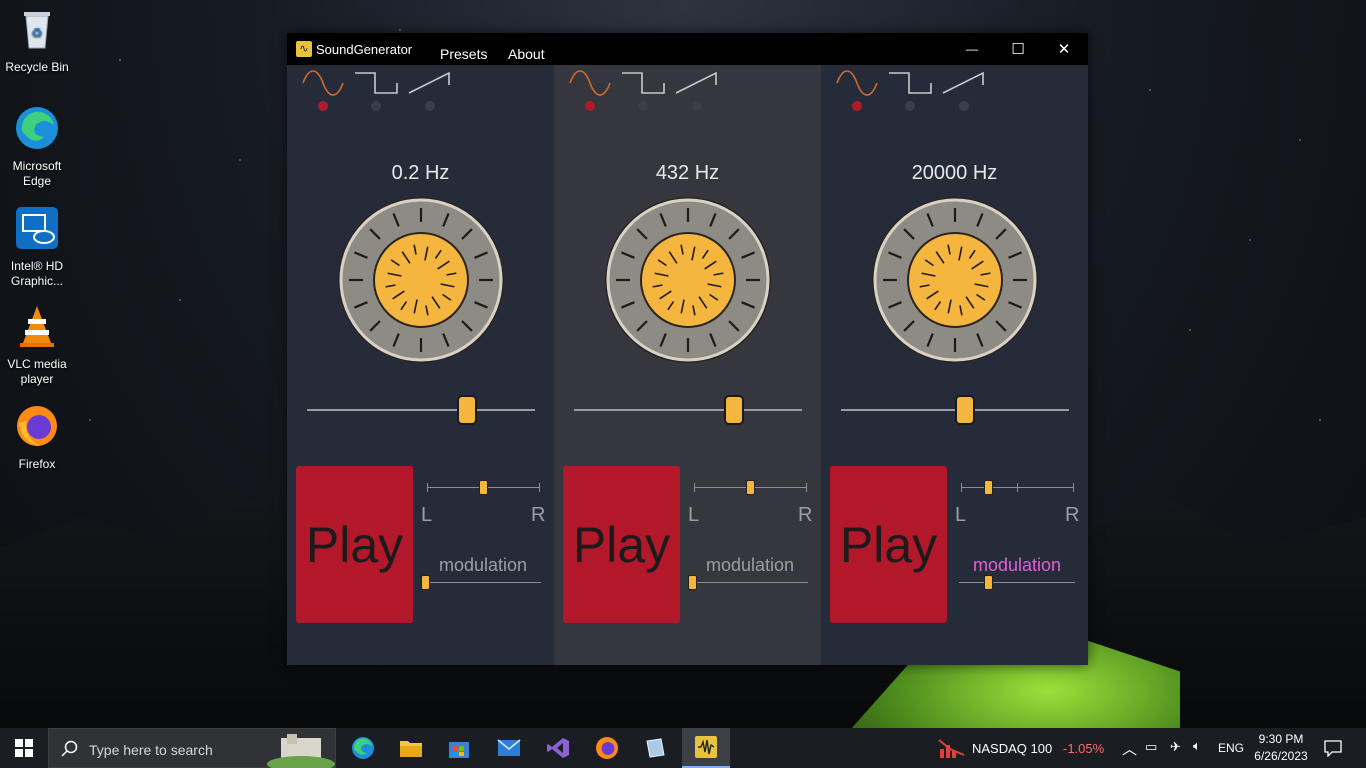  I want to click on taskbar-search, so click(192, 748).